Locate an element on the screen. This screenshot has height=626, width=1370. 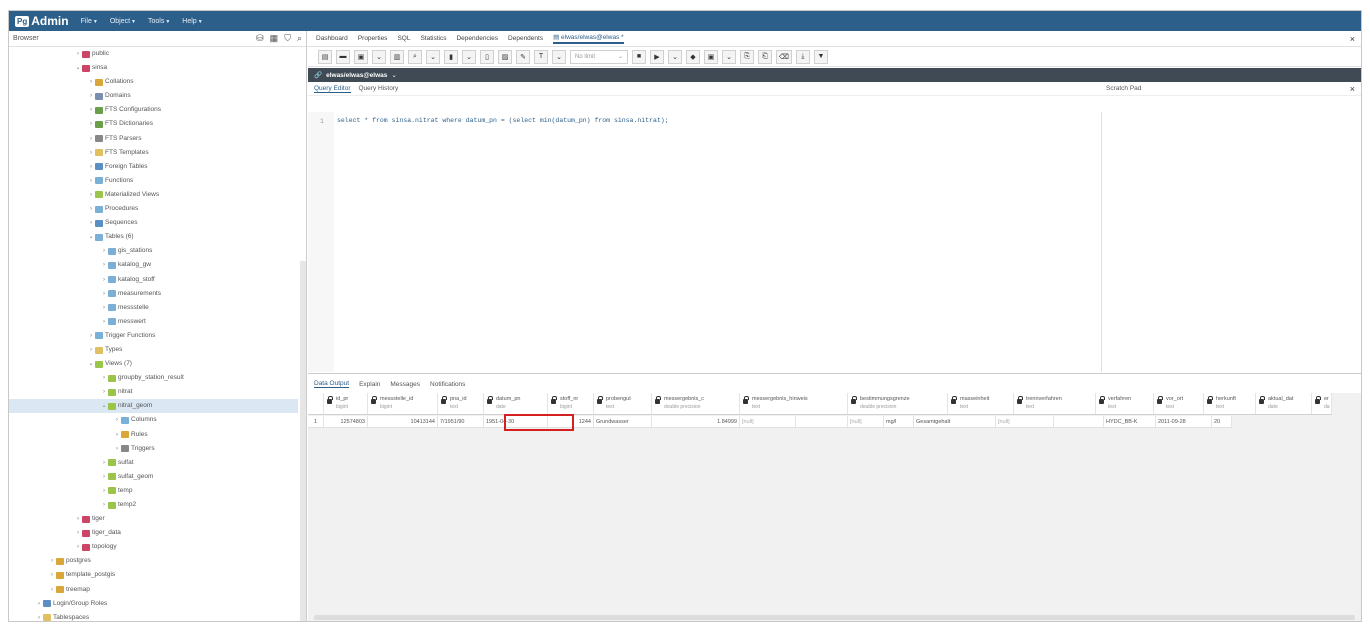
tree-item: ⌄ Tables (6) is located at coordinates (153, 237).